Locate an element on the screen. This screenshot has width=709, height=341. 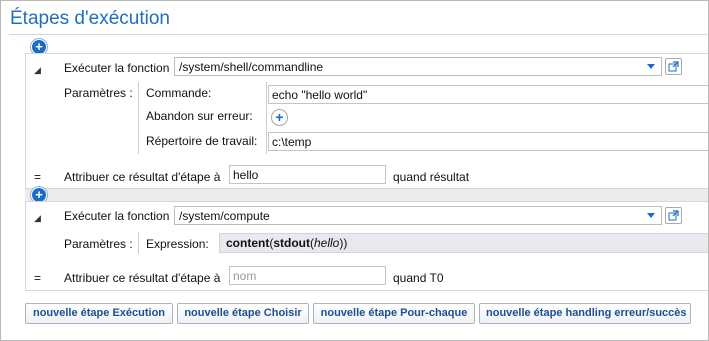
result-variable-input: nom is located at coordinates (307, 275).